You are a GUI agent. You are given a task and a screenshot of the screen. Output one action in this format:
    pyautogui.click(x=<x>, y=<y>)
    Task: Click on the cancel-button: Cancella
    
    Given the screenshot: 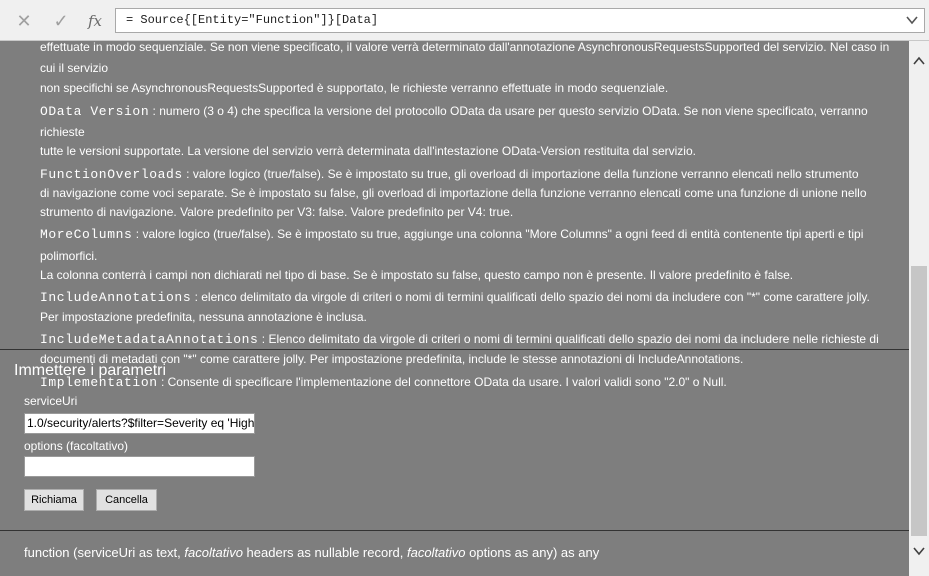 What is the action you would take?
    pyautogui.click(x=126, y=500)
    